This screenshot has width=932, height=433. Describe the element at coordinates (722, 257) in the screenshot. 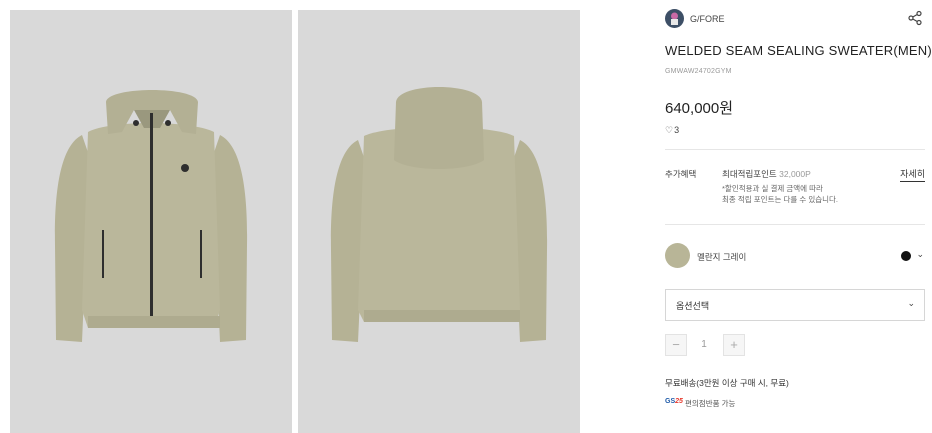

I see `color-name: 멜란지 그레이` at that location.